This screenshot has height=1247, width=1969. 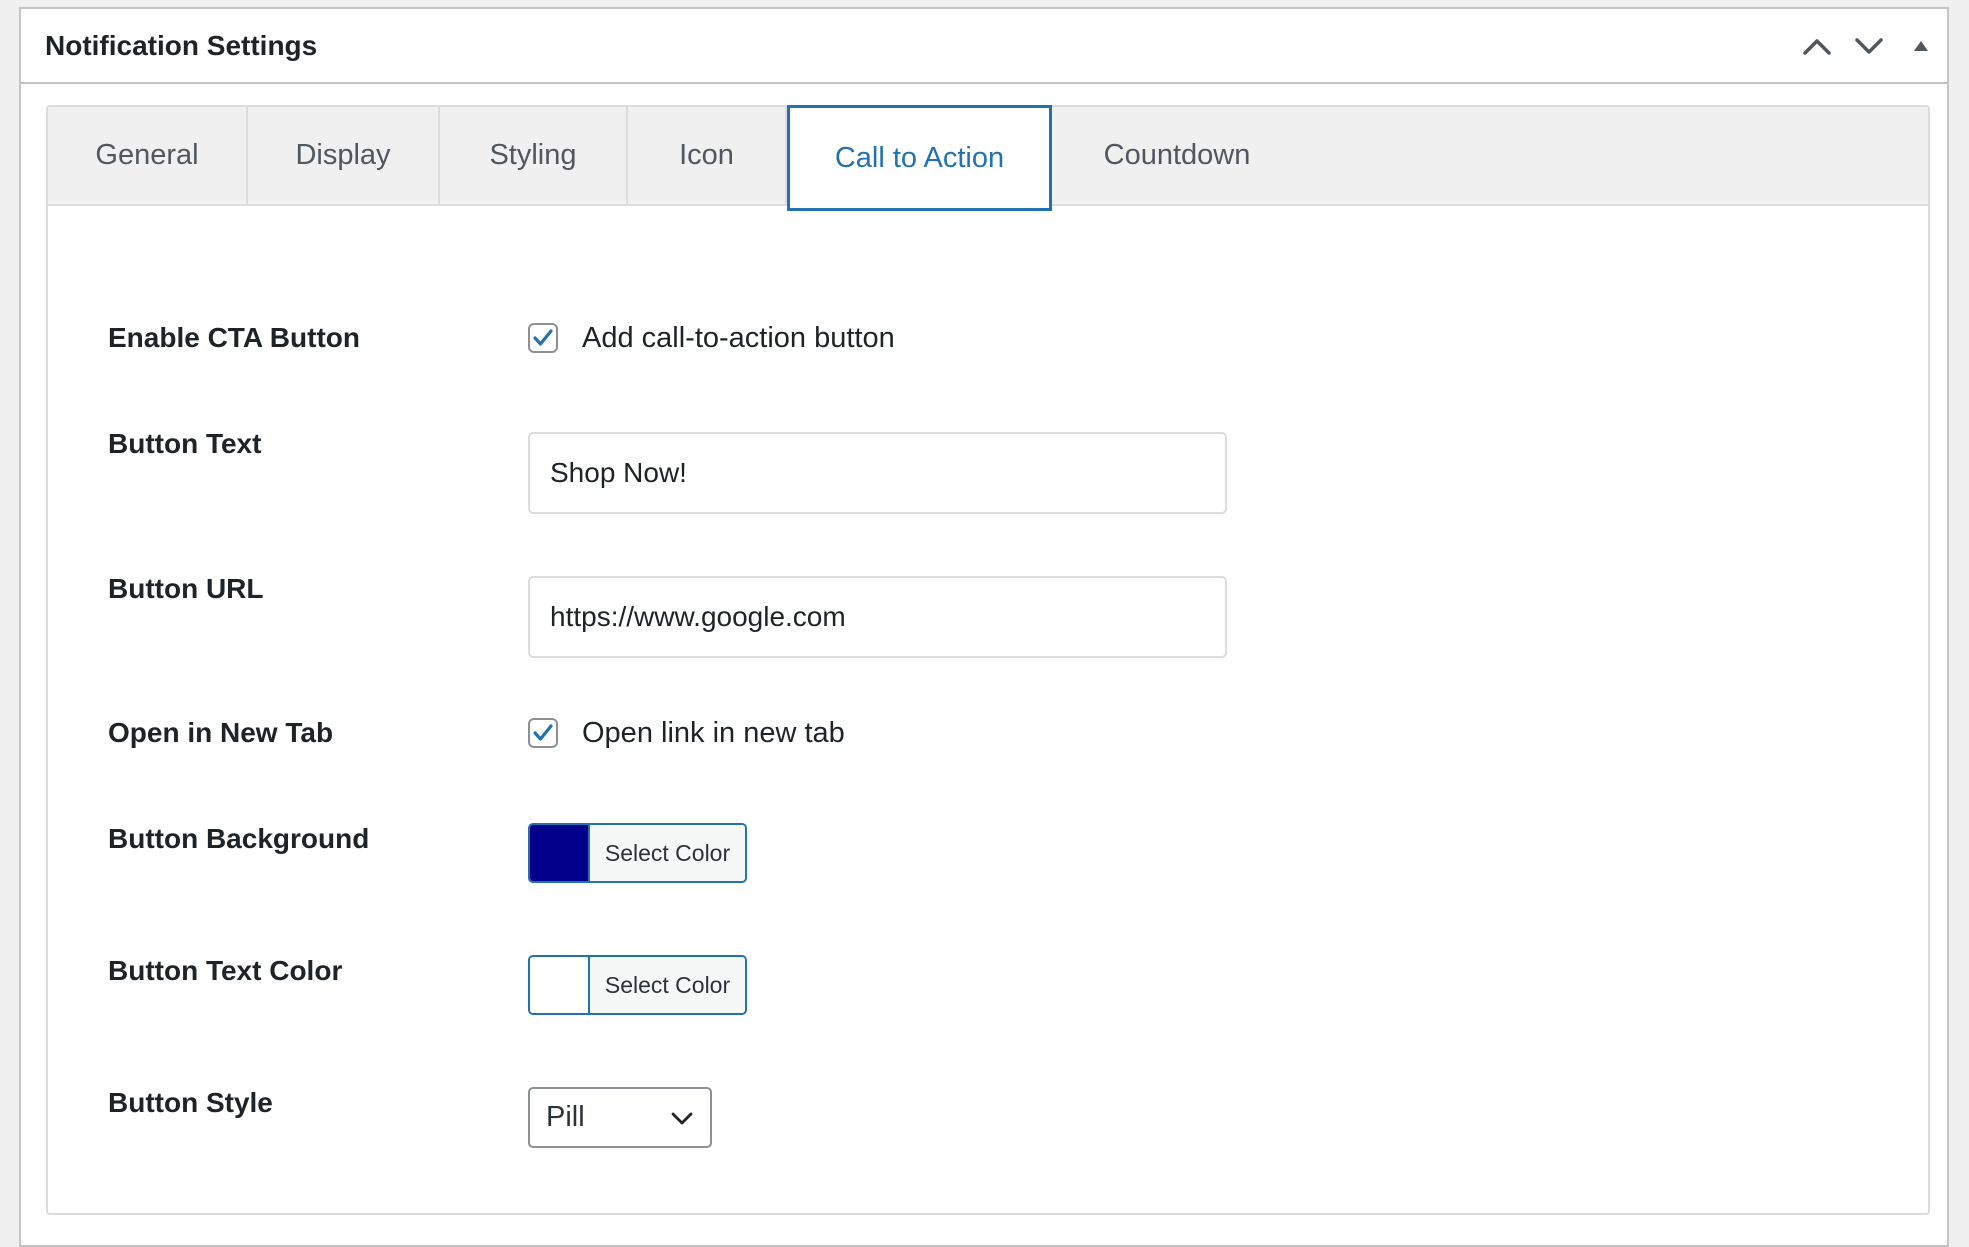 I want to click on chevron-down-icon, so click(x=682, y=1118).